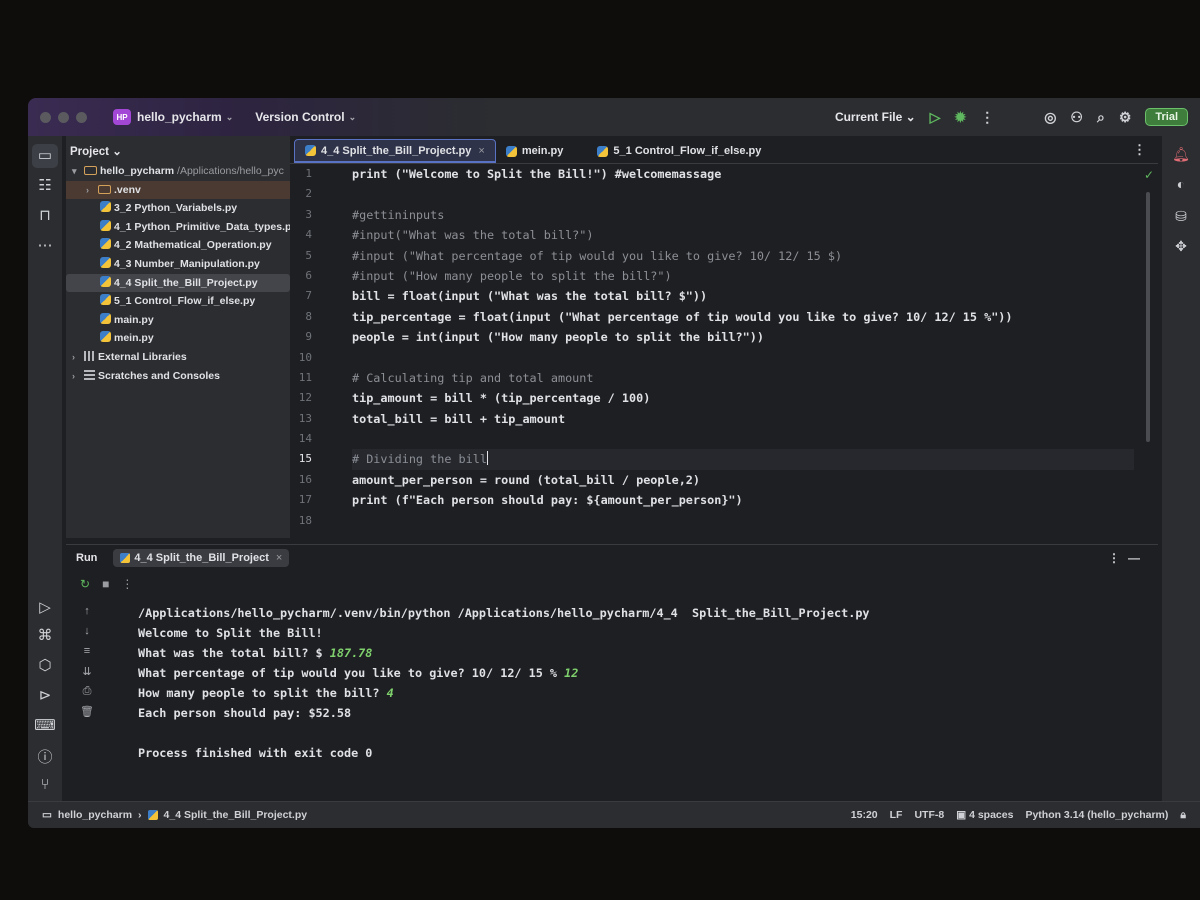  Describe the element at coordinates (78, 171) in the screenshot. I see `expand-arrow-icon: ▾` at that location.